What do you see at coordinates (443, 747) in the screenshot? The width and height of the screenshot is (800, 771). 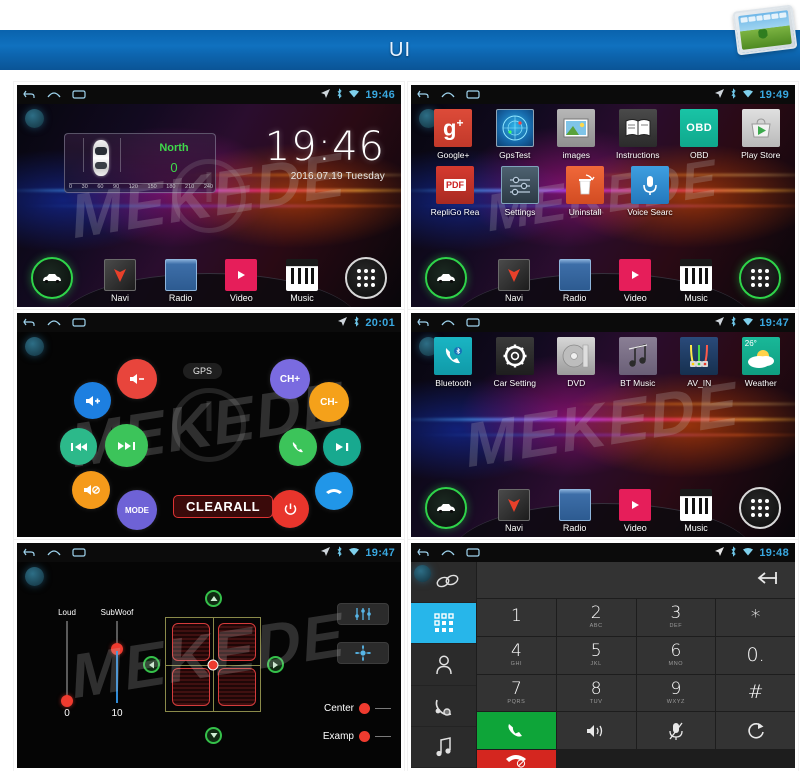 I see `sidebar-item-bt-music` at bounding box center [443, 747].